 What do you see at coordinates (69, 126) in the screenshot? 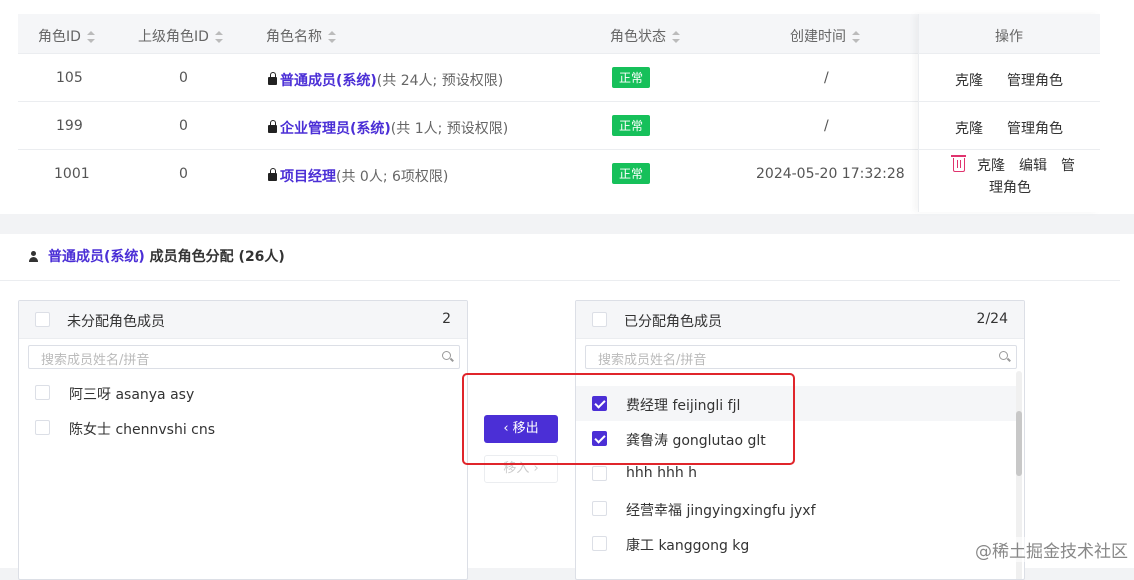
I see `cell-role-id: 199` at bounding box center [69, 126].